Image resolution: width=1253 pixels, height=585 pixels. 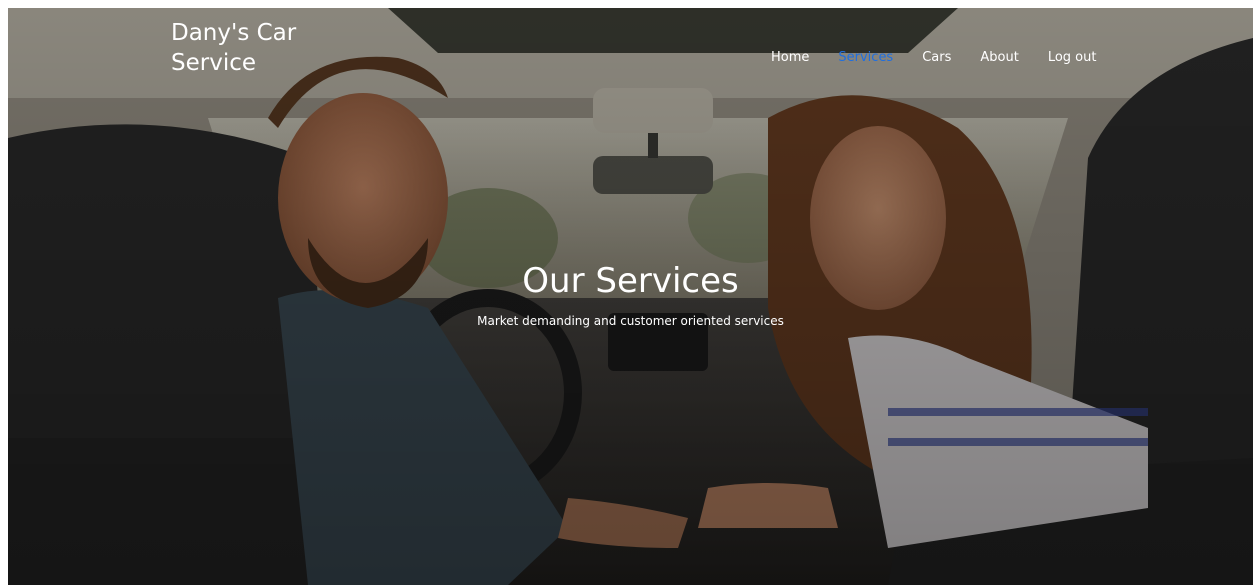 I want to click on nav-link-cars: Cars, so click(x=936, y=57).